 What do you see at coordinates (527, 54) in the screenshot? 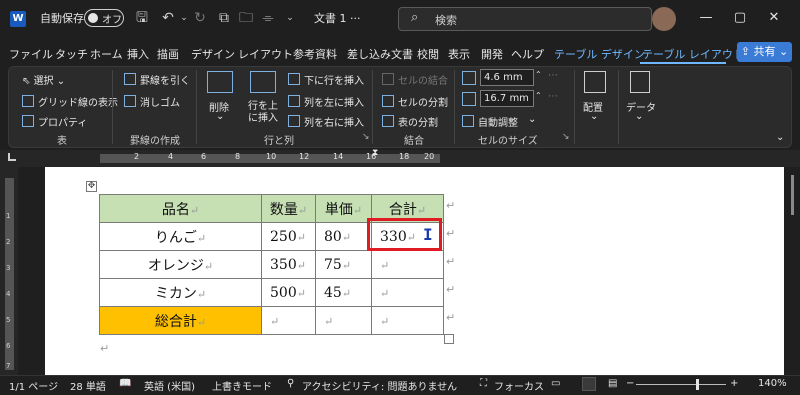
I see `tab-help: ヘルプ` at bounding box center [527, 54].